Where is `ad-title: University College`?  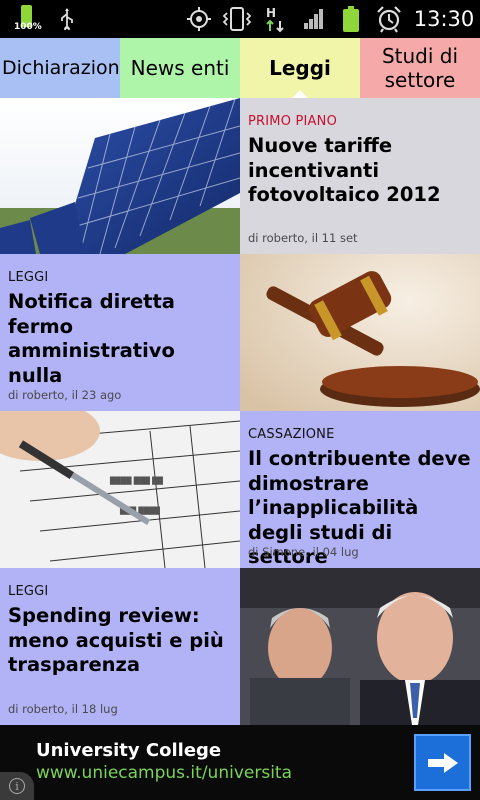 ad-title: University College is located at coordinates (129, 750).